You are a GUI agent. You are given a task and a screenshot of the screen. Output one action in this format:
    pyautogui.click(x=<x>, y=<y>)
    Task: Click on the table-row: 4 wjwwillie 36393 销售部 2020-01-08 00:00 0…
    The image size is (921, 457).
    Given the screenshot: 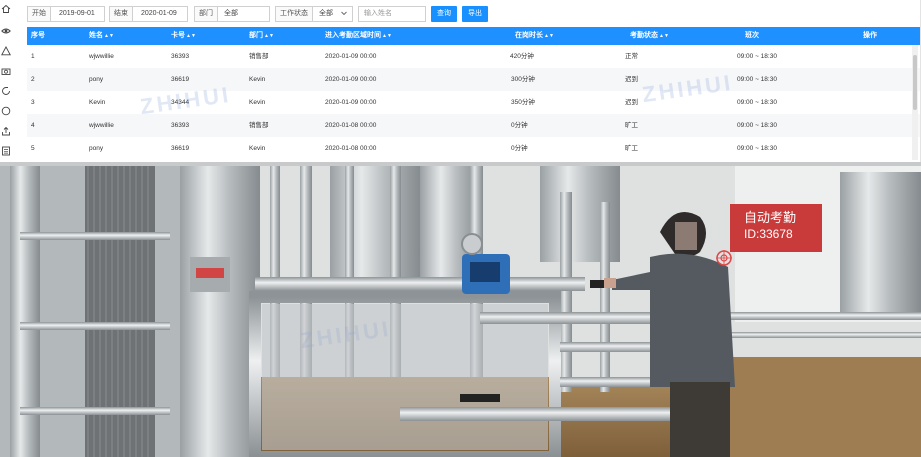 What is the action you would take?
    pyautogui.click(x=473, y=125)
    